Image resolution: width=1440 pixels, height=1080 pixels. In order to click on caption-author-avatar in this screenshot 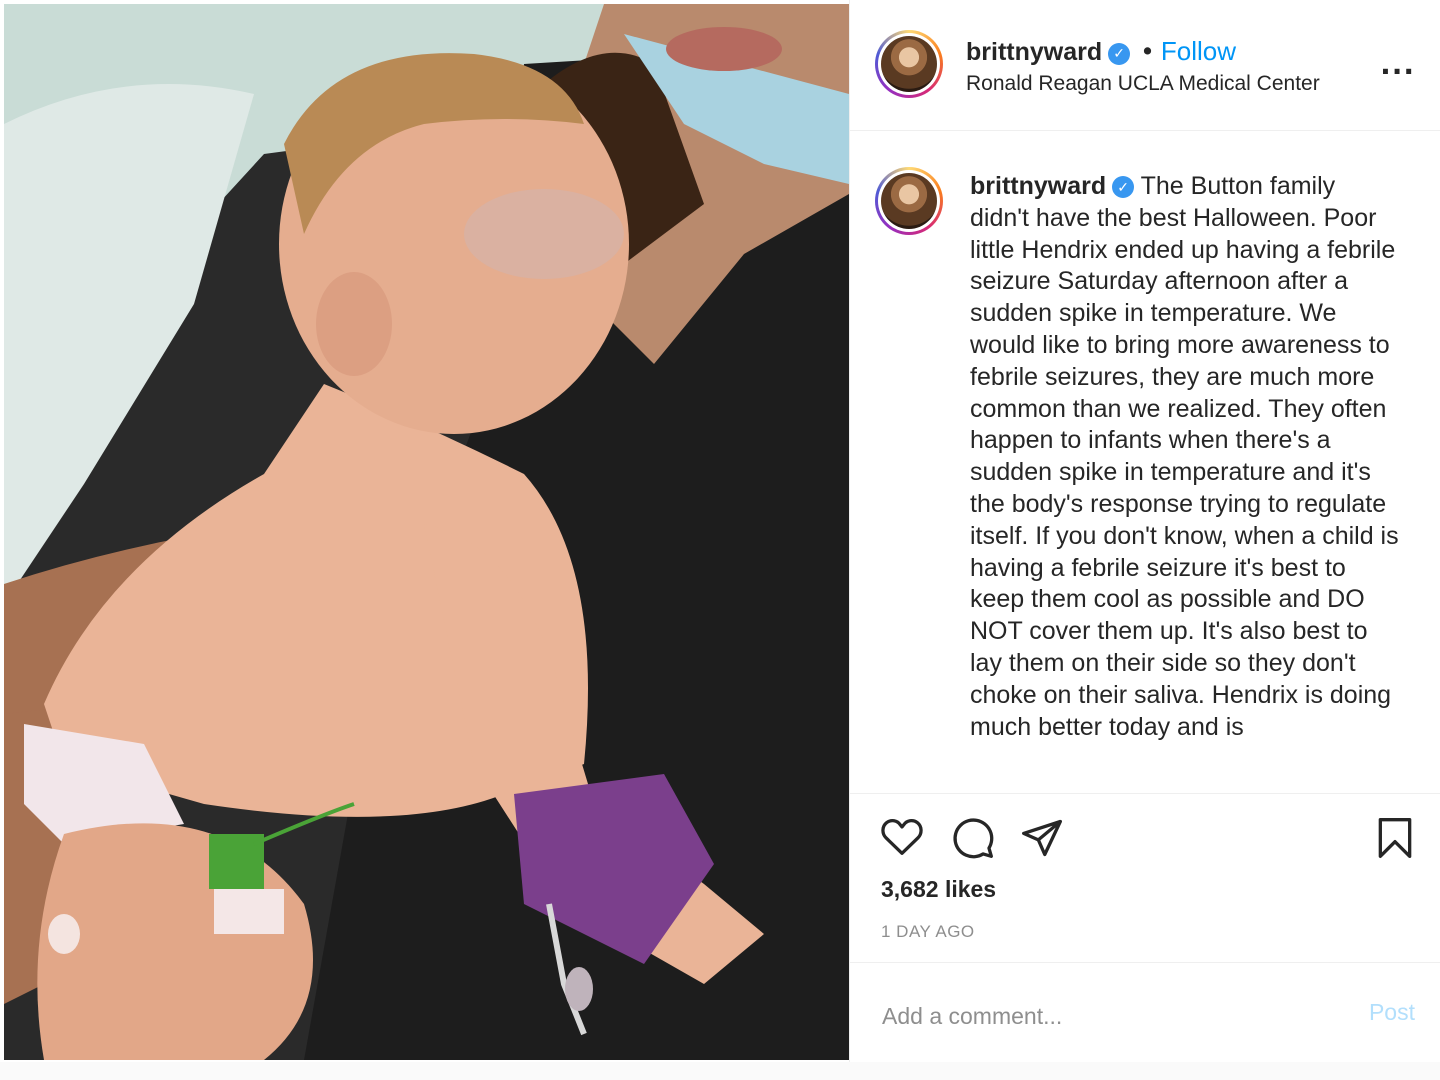, I will do `click(909, 201)`.